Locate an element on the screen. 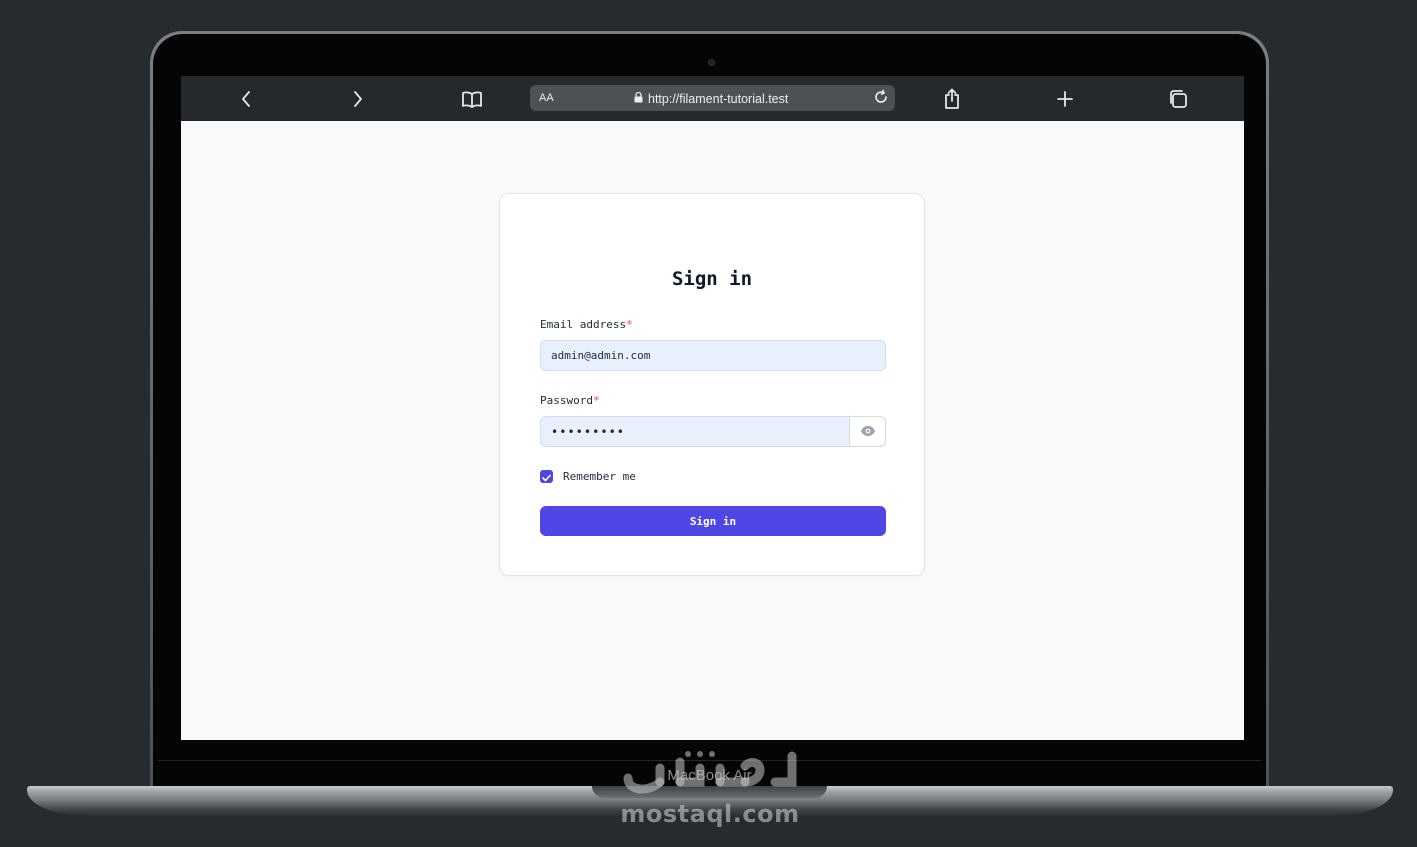 Image resolution: width=1417 pixels, height=847 pixels. password-label: Password* is located at coordinates (570, 400).